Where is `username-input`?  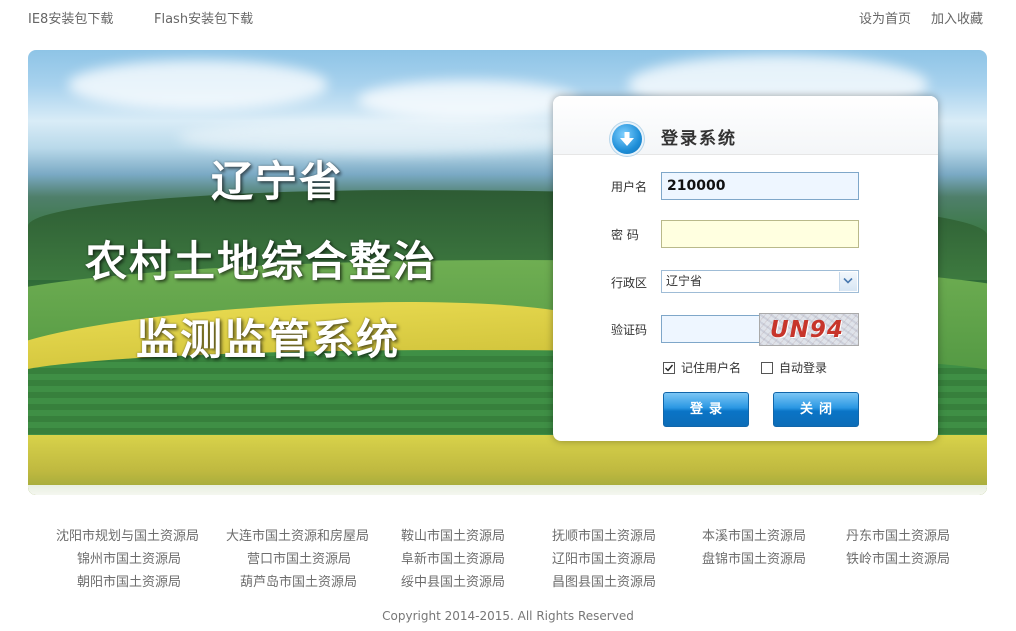
username-input is located at coordinates (760, 186).